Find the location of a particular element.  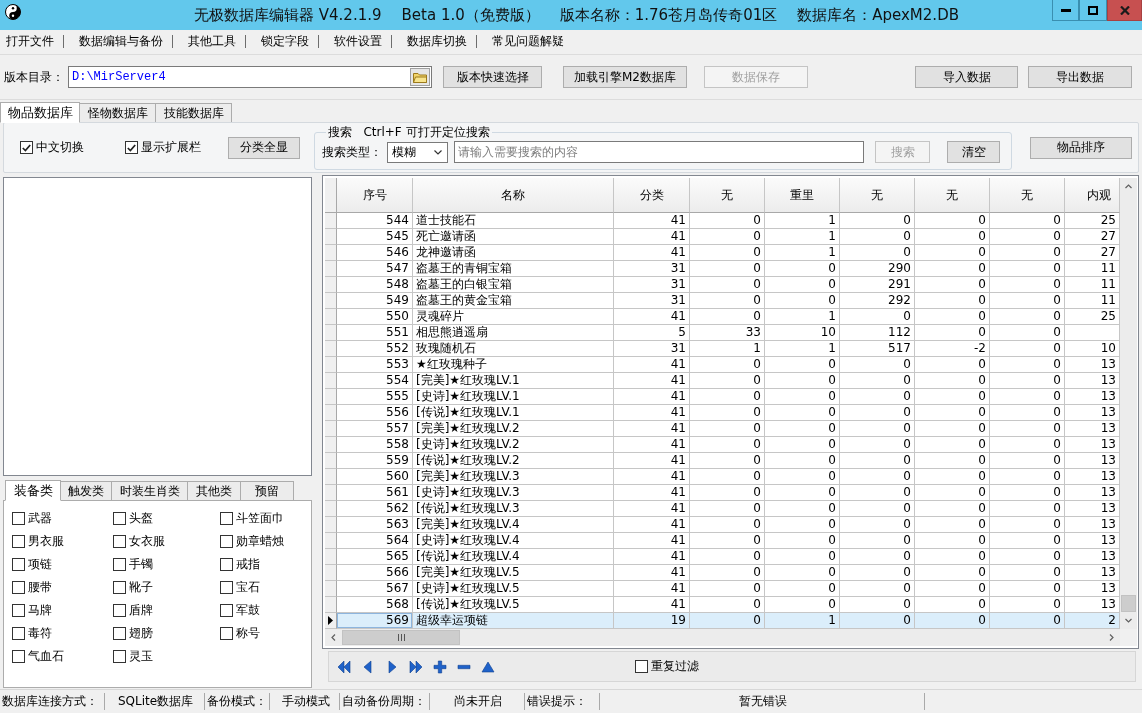

clear-button: 清空 is located at coordinates (973, 152).